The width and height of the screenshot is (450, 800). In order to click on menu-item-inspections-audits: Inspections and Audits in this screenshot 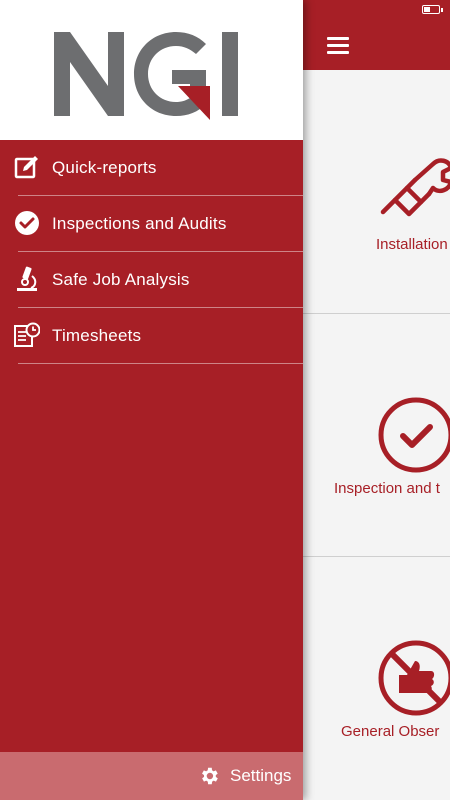, I will do `click(151, 224)`.